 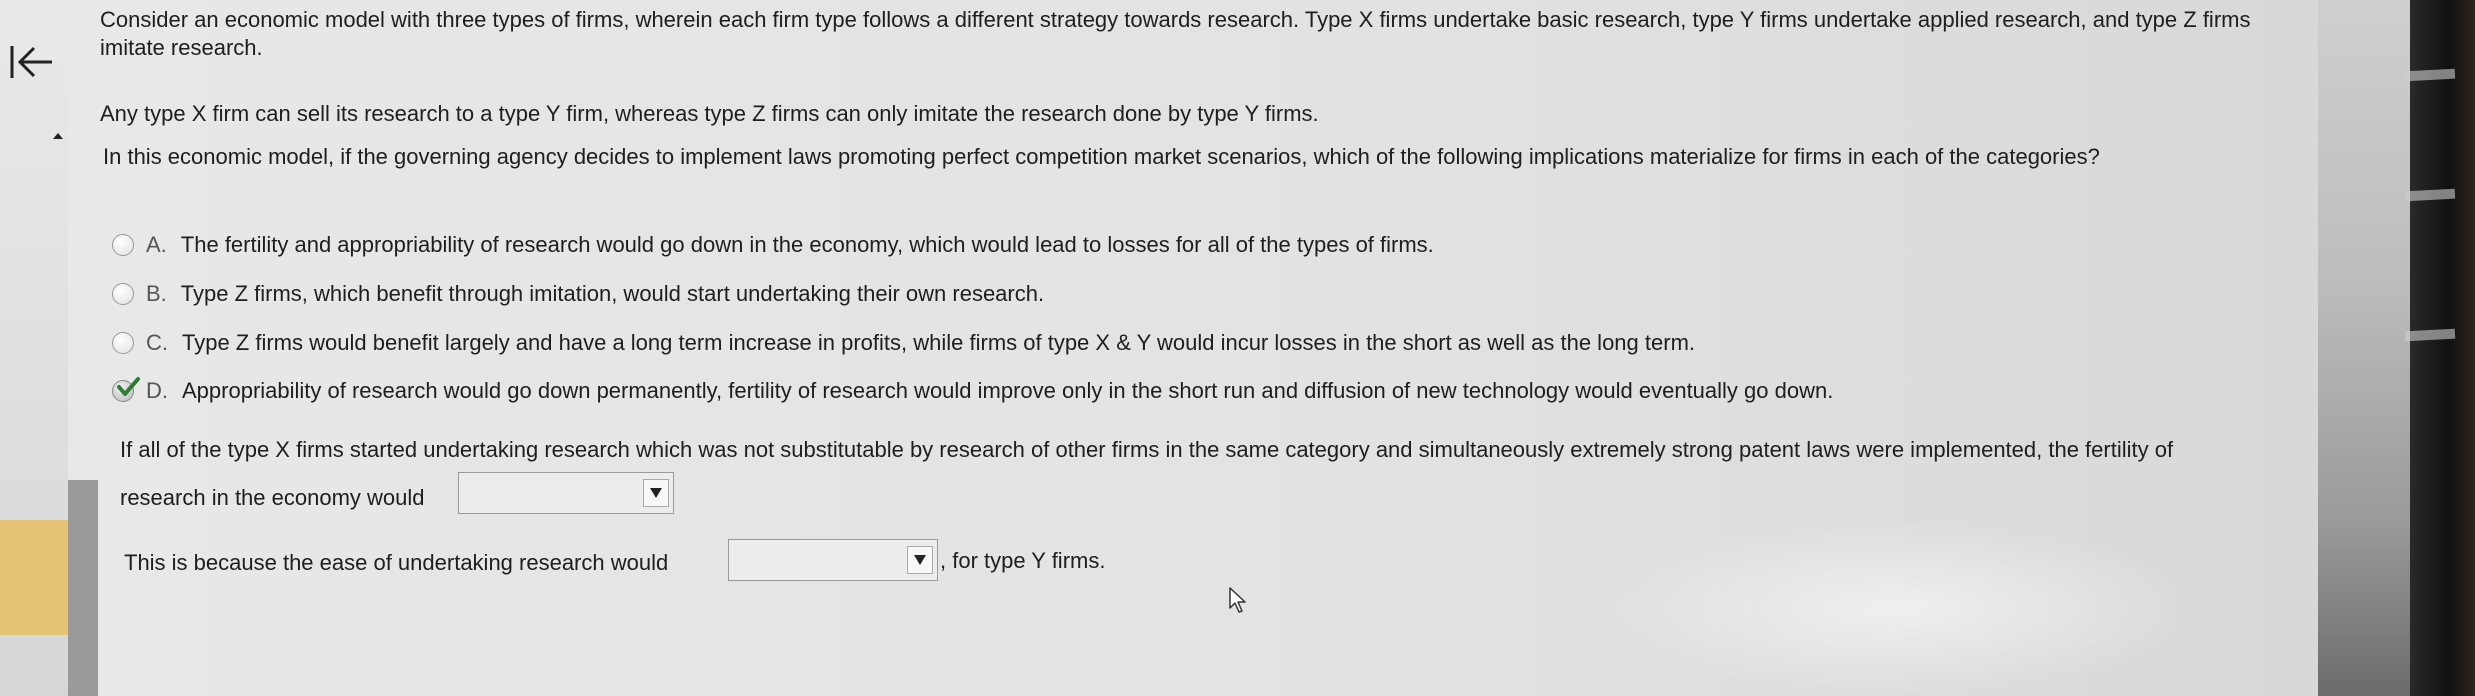 I want to click on option-d-radio, so click(x=126, y=389).